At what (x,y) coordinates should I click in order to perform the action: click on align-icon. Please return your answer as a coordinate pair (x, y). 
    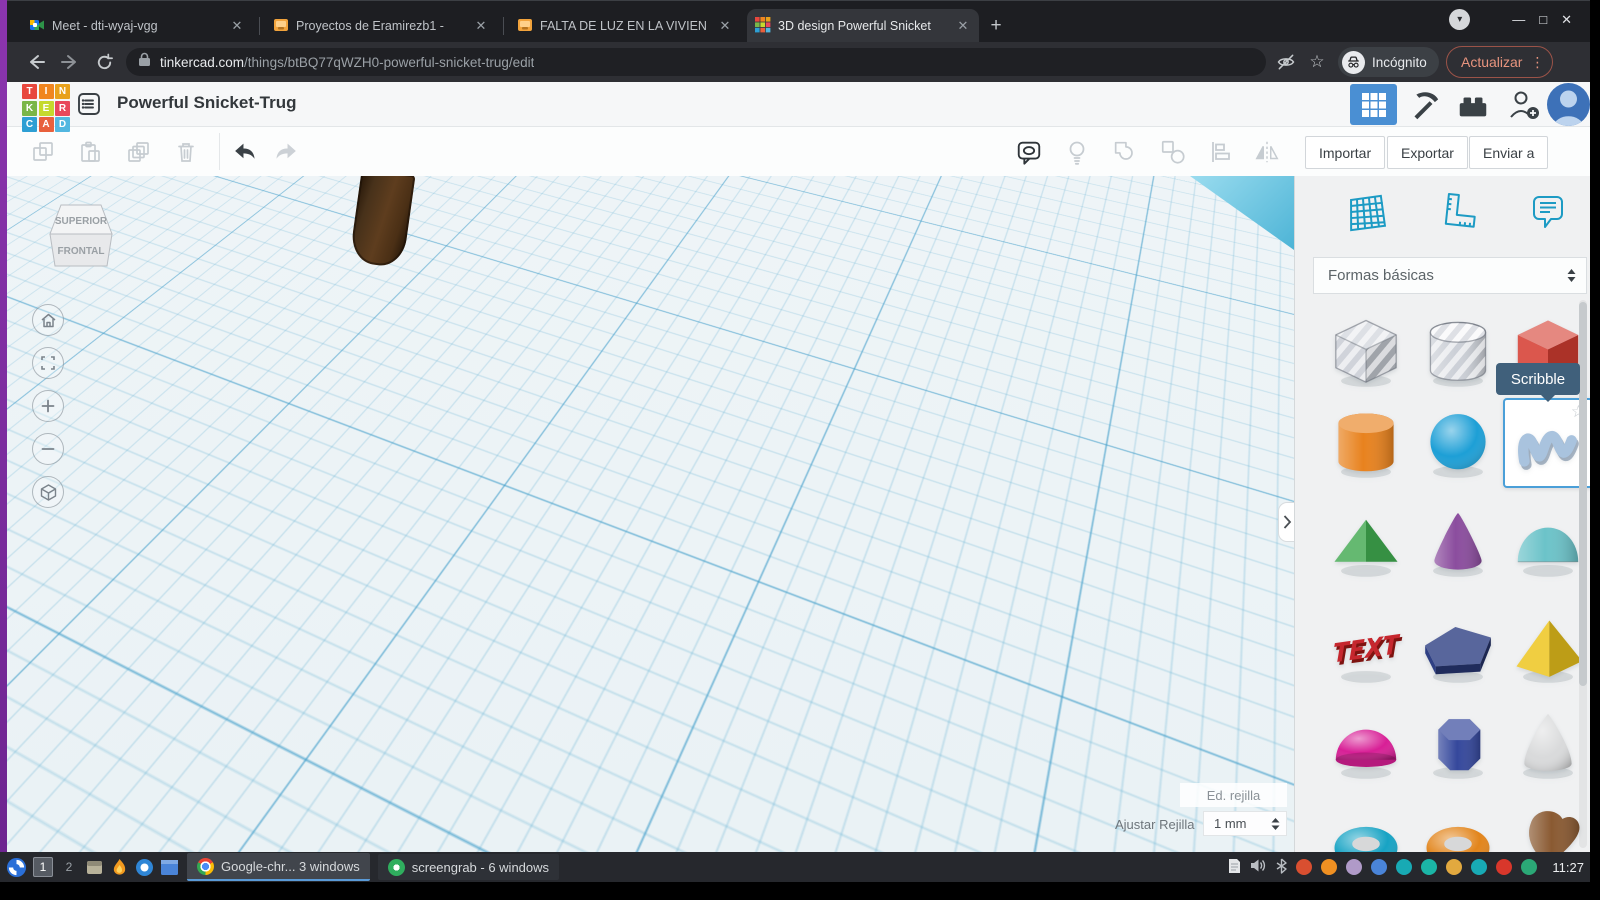
    Looking at the image, I should click on (1221, 152).